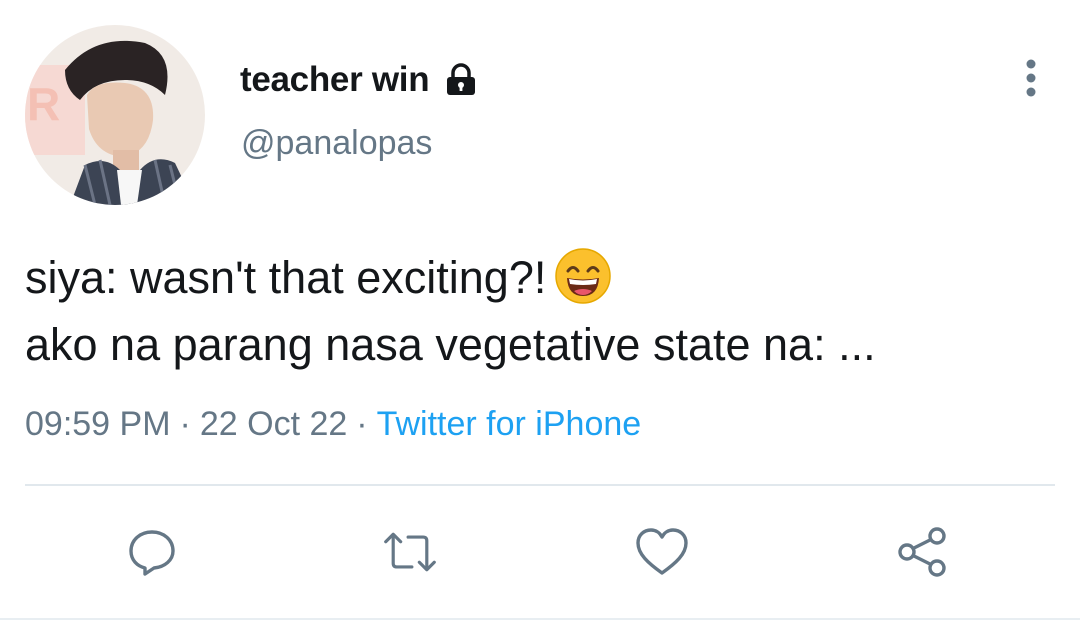 This screenshot has width=1080, height=631. Describe the element at coordinates (286, 277) in the screenshot. I see `tweet-text-line-1: siya: wasn't that exciting?!` at that location.